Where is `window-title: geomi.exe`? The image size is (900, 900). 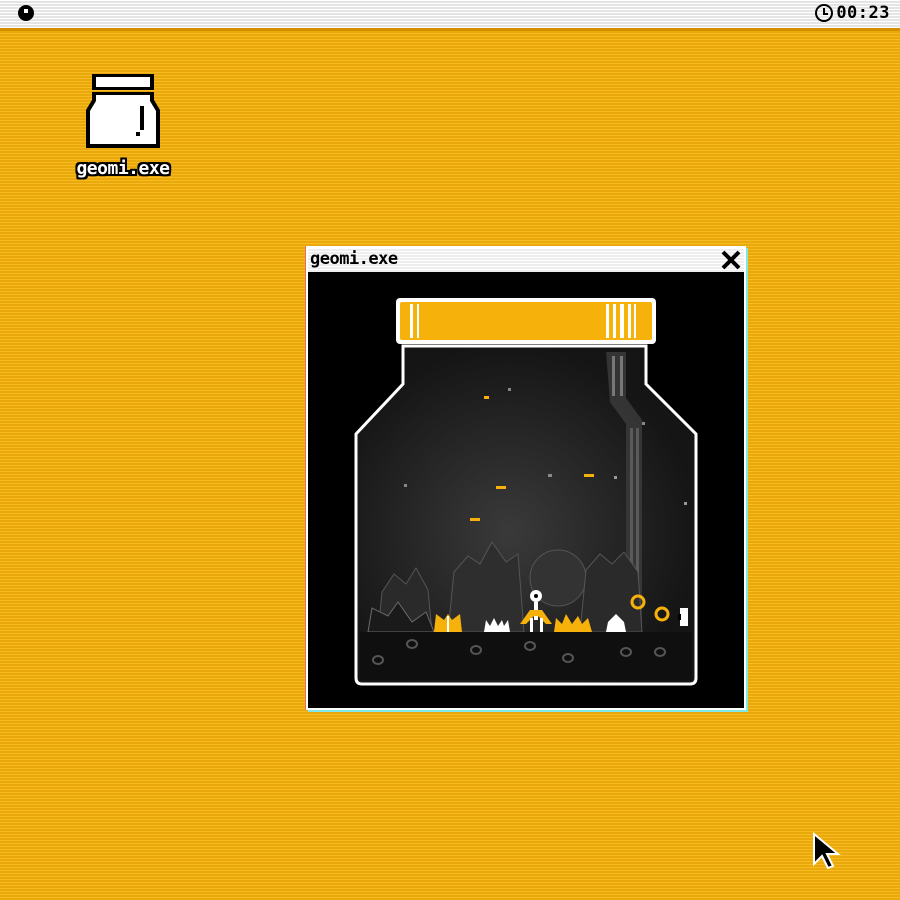 window-title: geomi.exe is located at coordinates (354, 259).